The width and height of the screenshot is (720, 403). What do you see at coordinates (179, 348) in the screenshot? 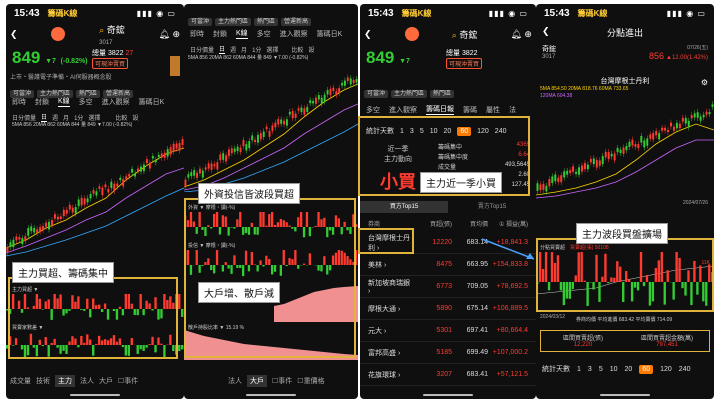
I see `bar` at bounding box center [179, 348].